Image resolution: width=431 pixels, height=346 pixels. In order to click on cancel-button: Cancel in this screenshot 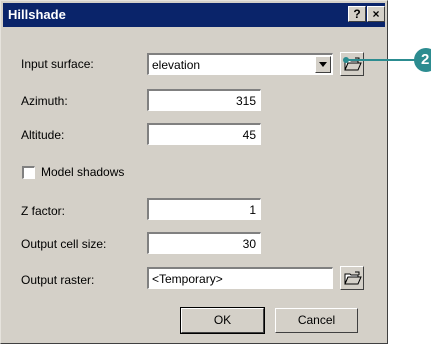, I will do `click(316, 320)`.